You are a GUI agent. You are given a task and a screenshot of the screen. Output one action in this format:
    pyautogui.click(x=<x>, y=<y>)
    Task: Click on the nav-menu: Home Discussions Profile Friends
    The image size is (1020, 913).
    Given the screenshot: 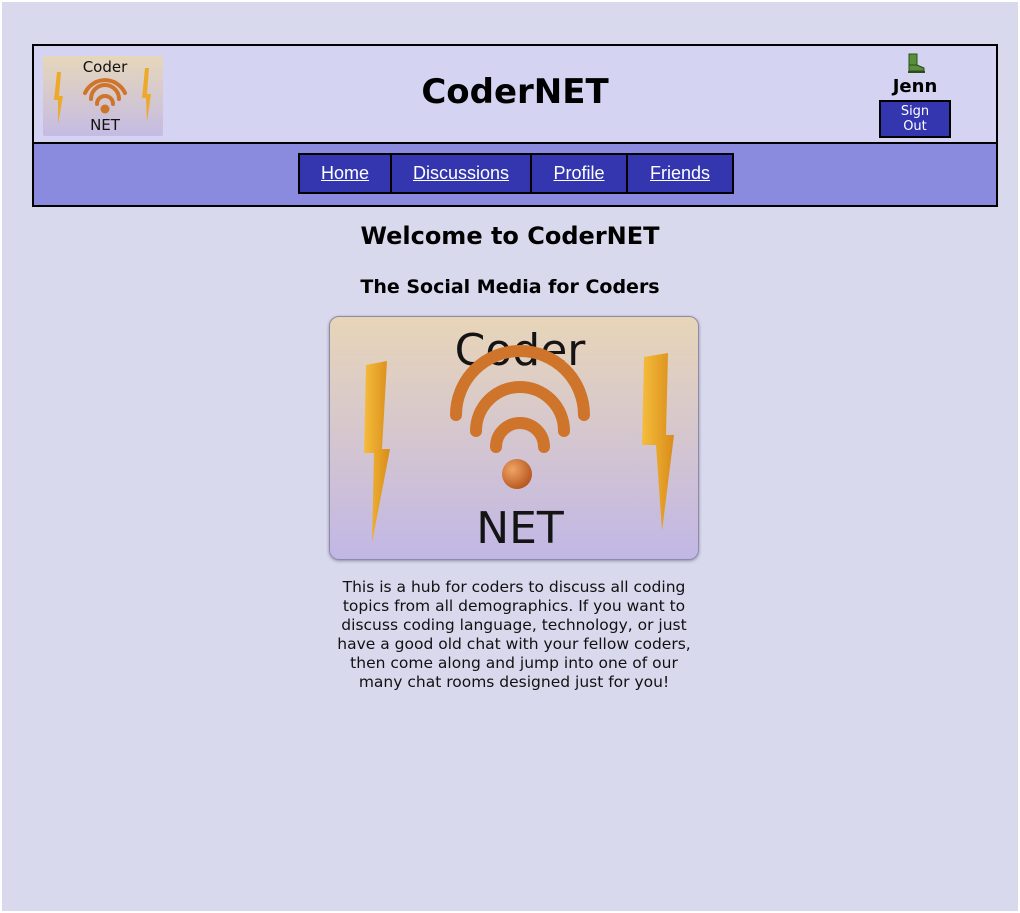 What is the action you would take?
    pyautogui.click(x=516, y=173)
    